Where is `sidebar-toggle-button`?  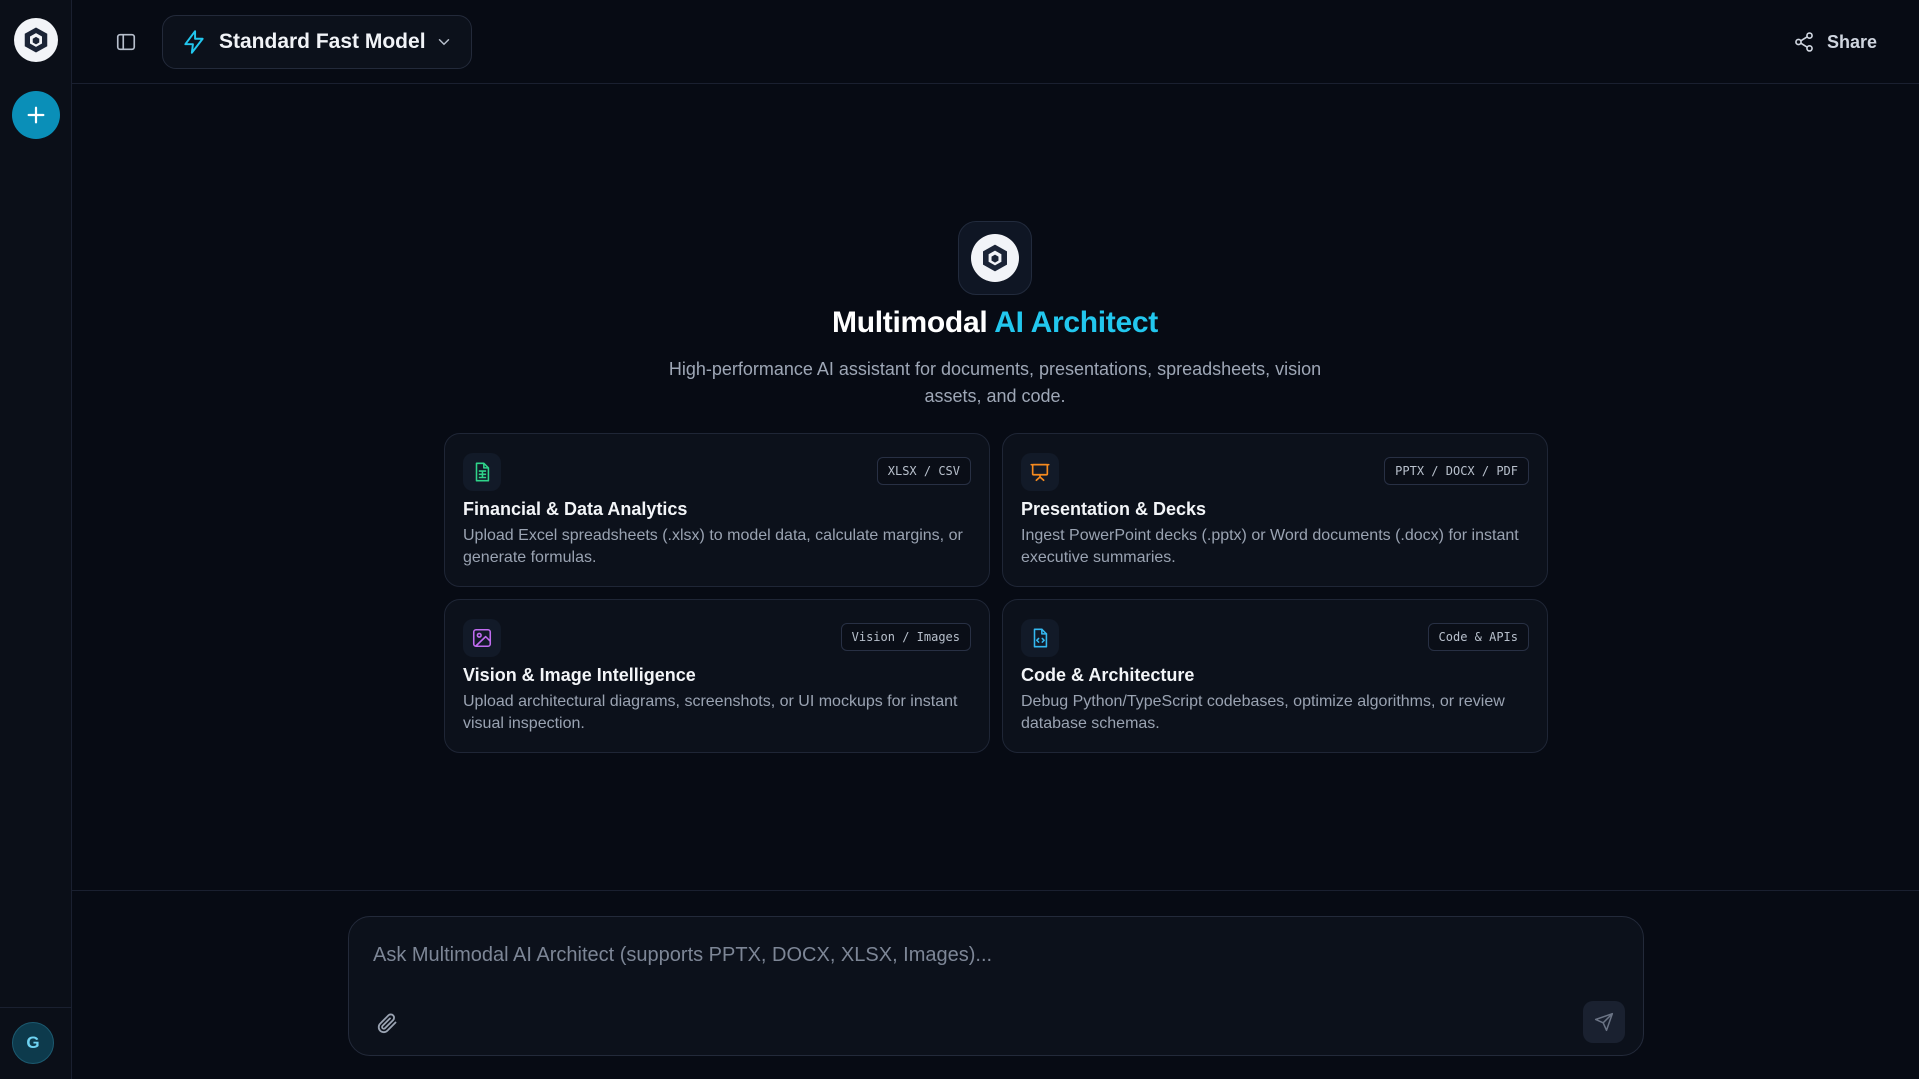
sidebar-toggle-button is located at coordinates (126, 42).